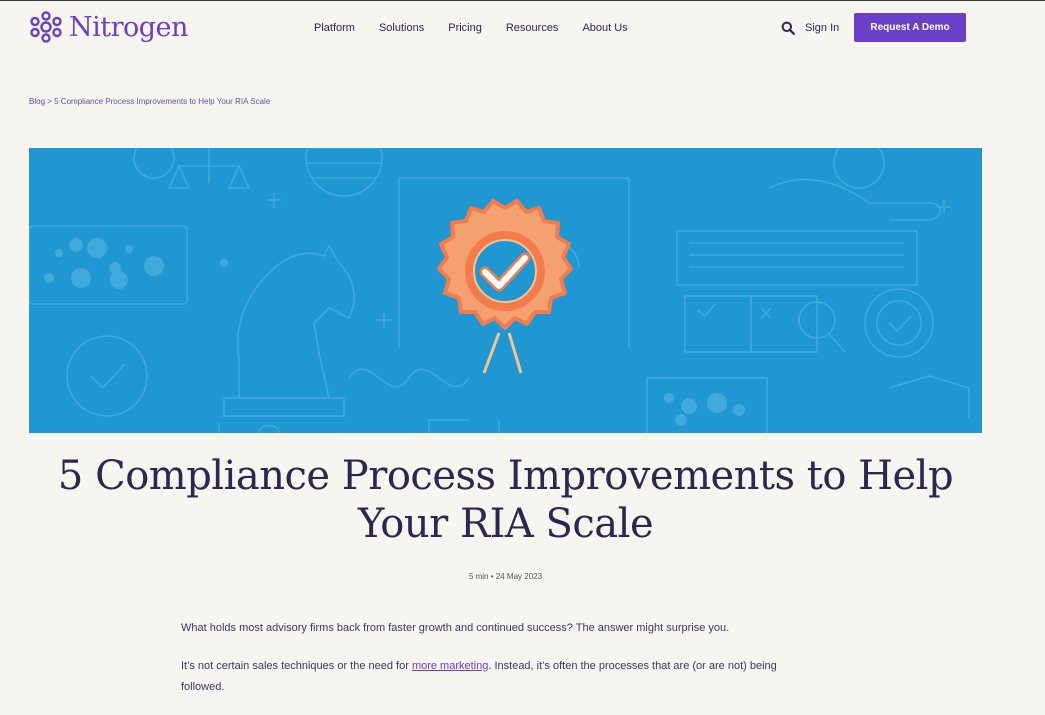 Image resolution: width=1045 pixels, height=715 pixels. I want to click on nitrogen-logo-icon, so click(46, 27).